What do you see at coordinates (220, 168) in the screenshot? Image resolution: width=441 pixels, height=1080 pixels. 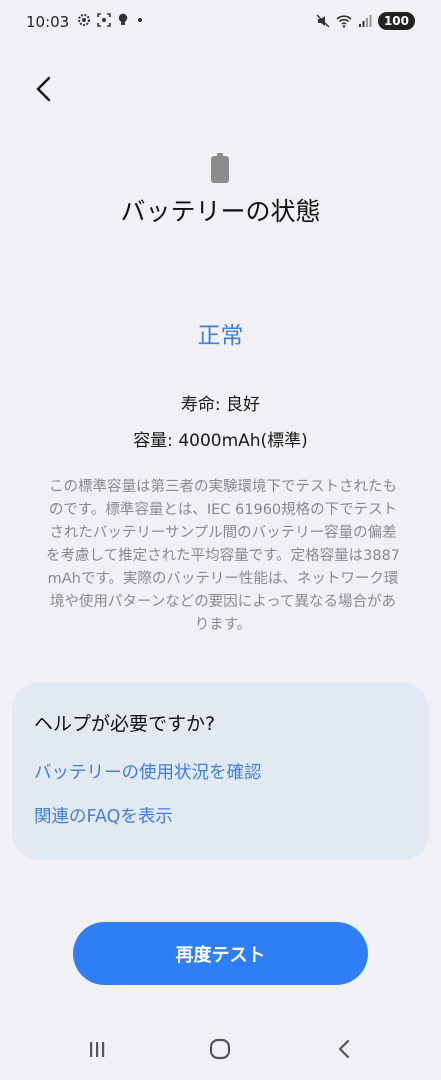 I see `battery-icon` at bounding box center [220, 168].